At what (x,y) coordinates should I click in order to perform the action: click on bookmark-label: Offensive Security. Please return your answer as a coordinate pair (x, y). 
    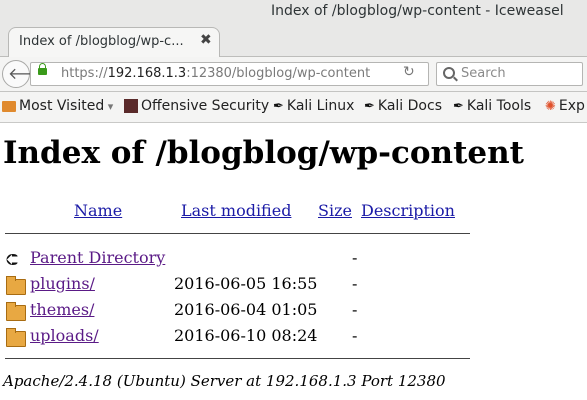
    Looking at the image, I should click on (205, 106).